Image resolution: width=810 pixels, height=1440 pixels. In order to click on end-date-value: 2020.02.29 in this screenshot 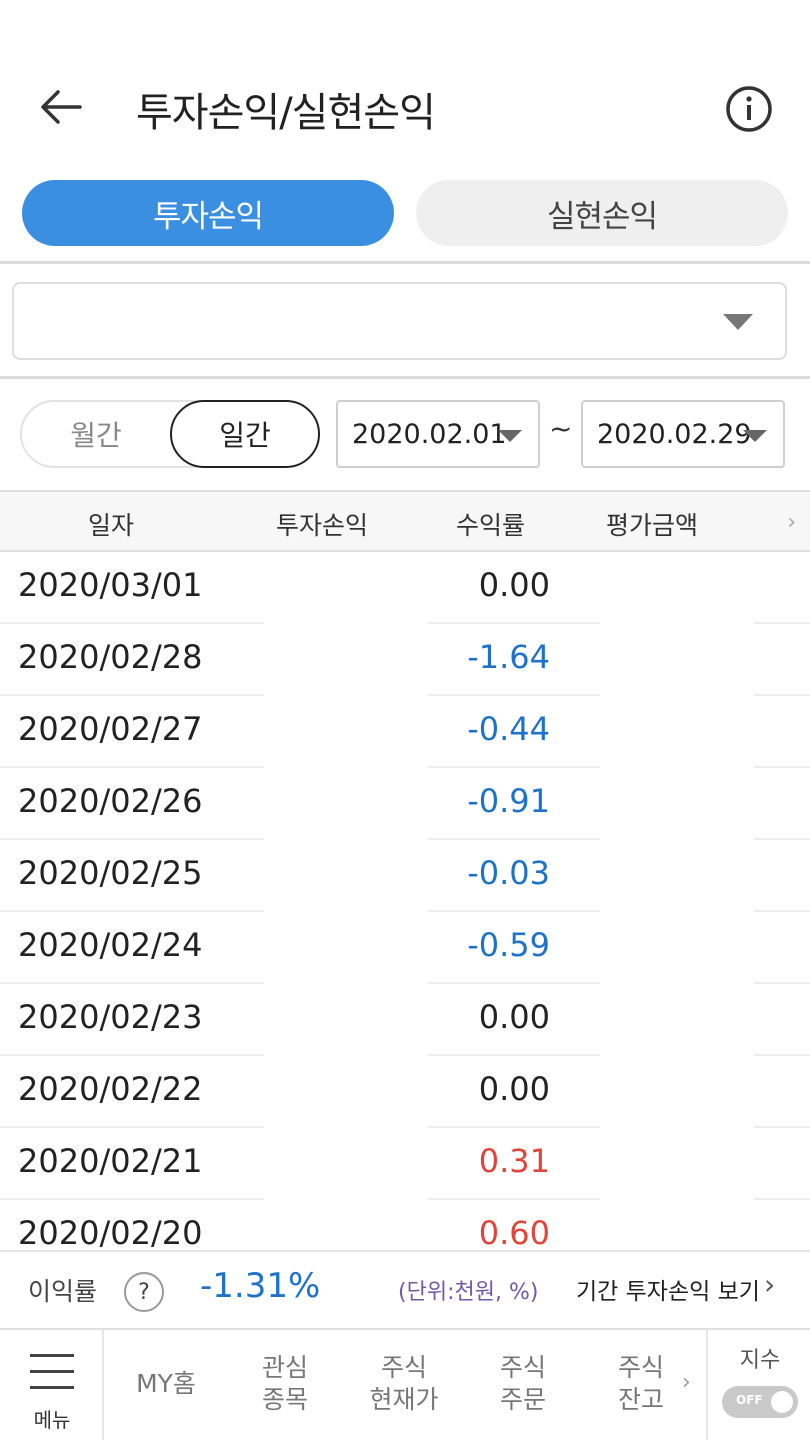, I will do `click(674, 434)`.